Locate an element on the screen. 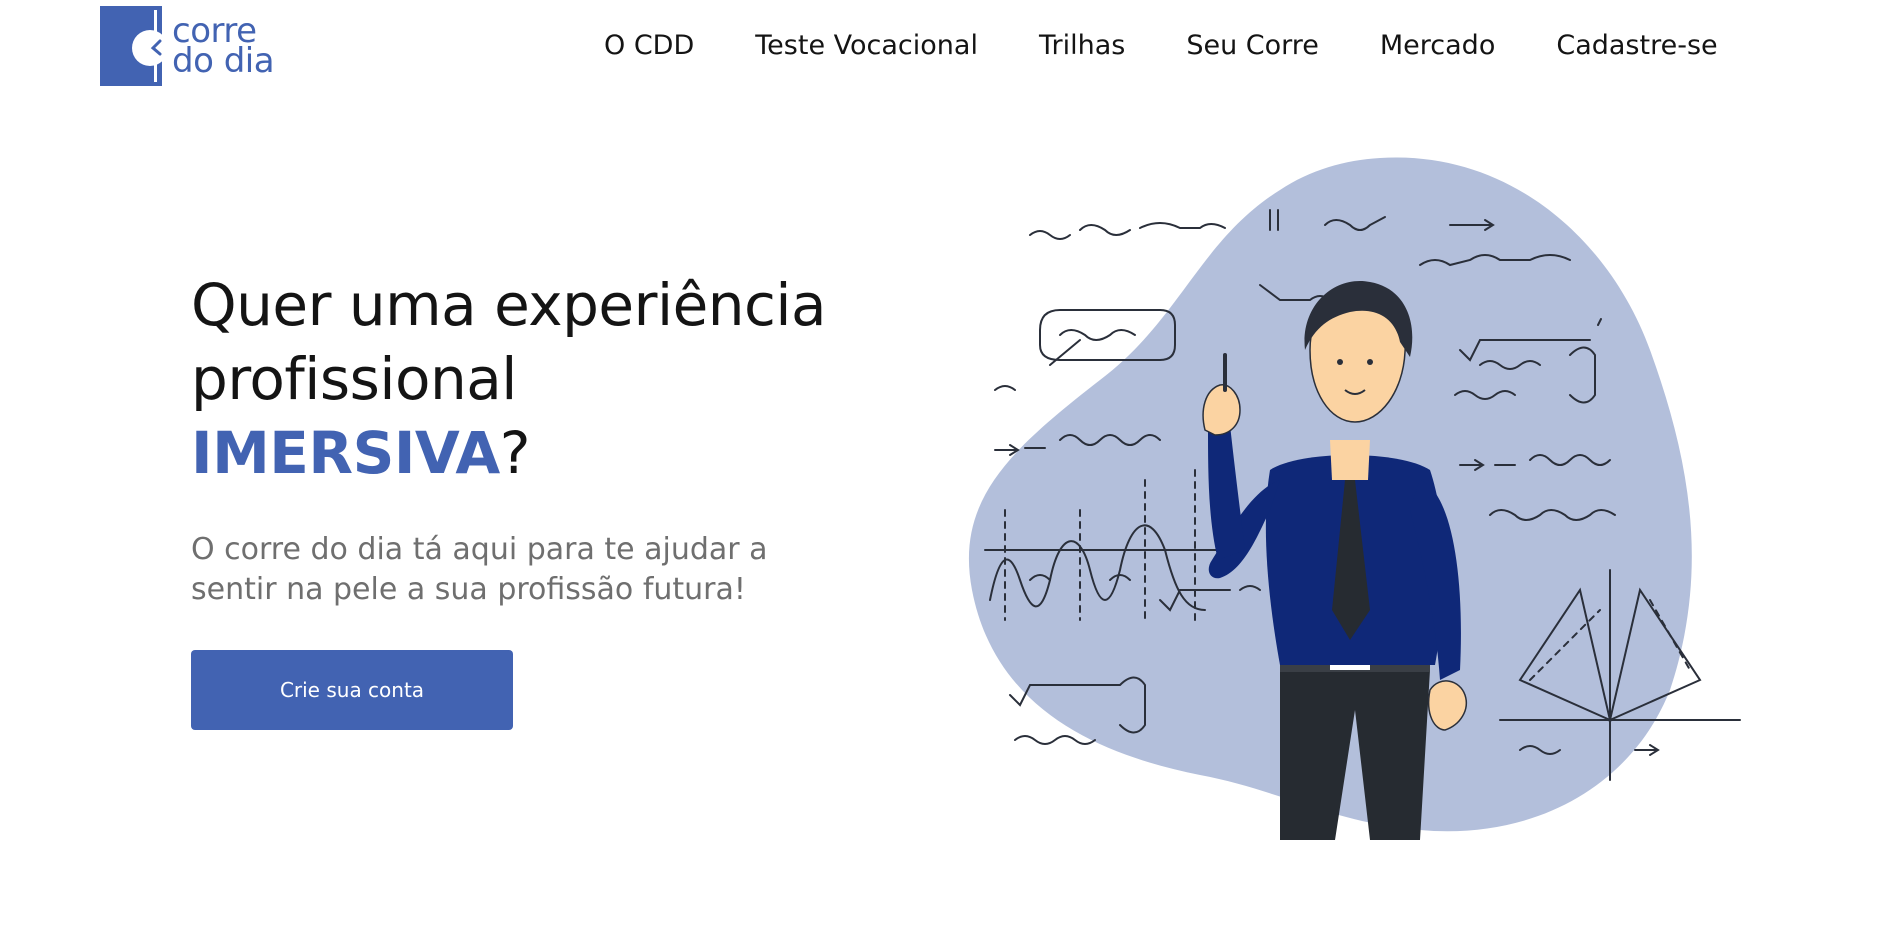  hero-title-line3: IMERSIVA? is located at coordinates (561, 453).